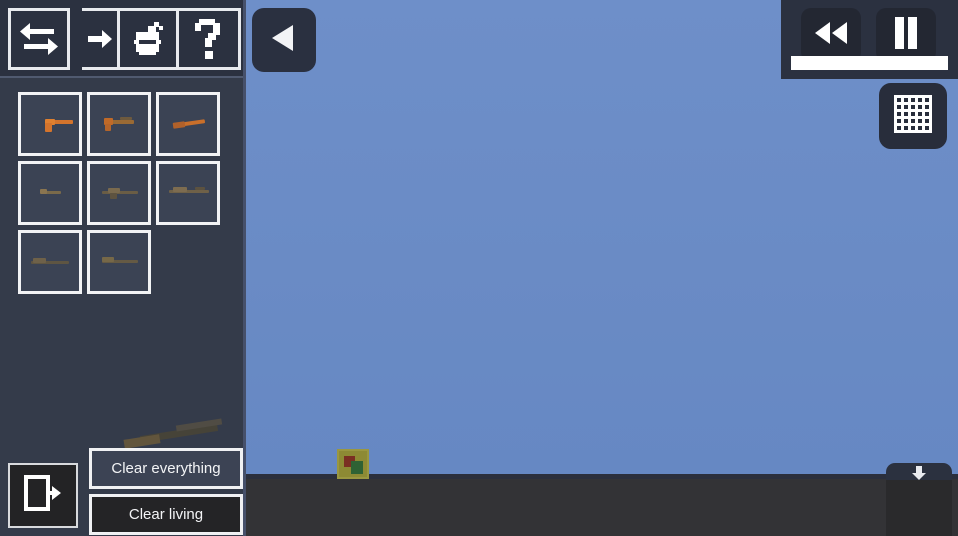 The image size is (958, 536). I want to click on back-button, so click(284, 40).